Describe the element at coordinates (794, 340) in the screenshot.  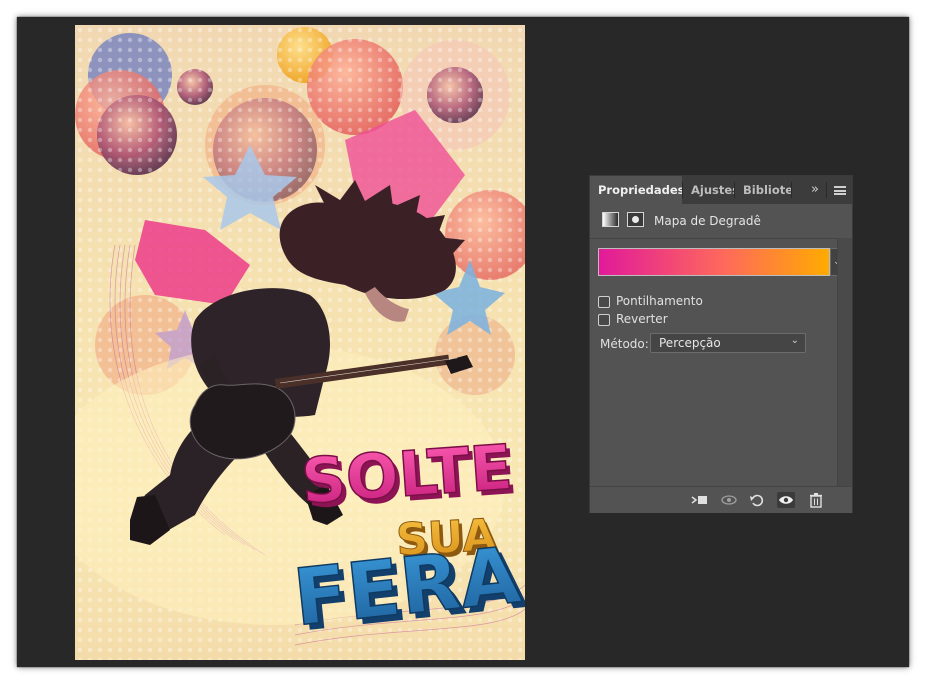
I see `chevron-down-icon: ⌄` at that location.